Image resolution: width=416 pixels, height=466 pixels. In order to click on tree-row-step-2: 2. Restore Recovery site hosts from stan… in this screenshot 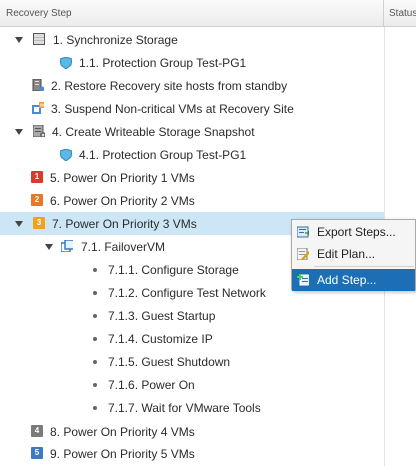, I will do `click(192, 85)`.